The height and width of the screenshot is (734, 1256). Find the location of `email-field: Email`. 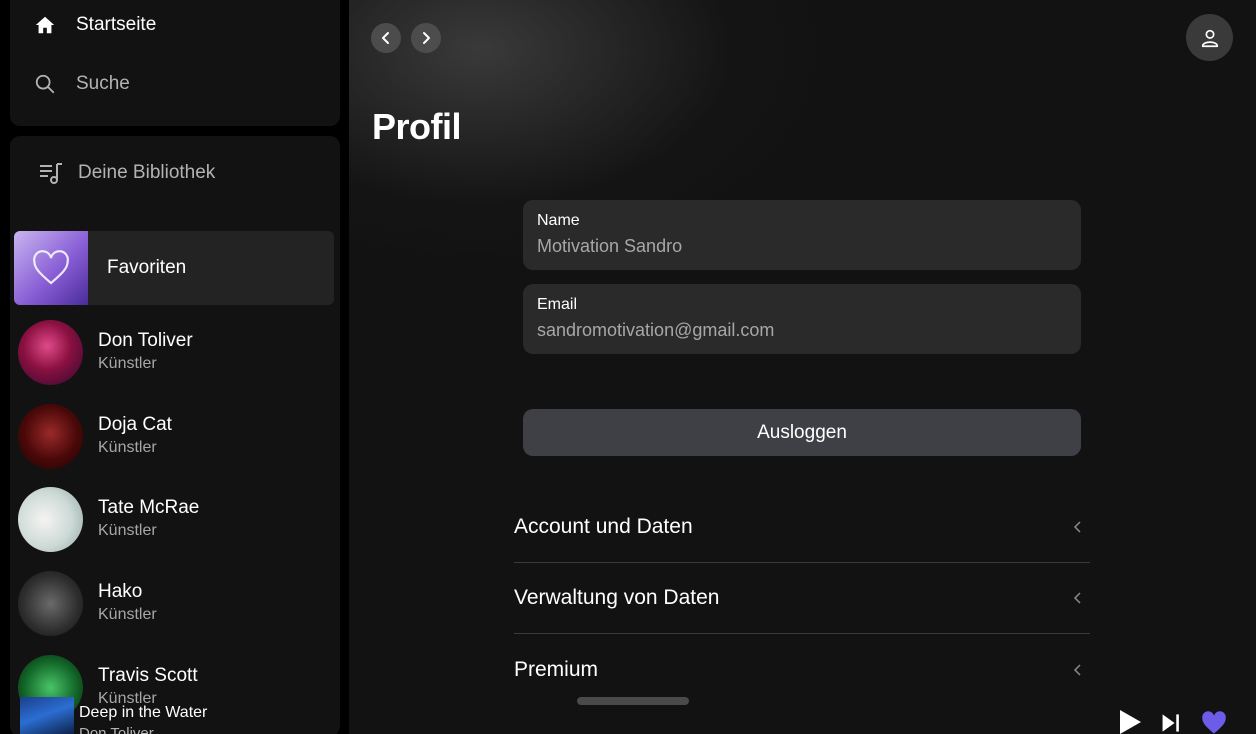

email-field: Email is located at coordinates (802, 319).